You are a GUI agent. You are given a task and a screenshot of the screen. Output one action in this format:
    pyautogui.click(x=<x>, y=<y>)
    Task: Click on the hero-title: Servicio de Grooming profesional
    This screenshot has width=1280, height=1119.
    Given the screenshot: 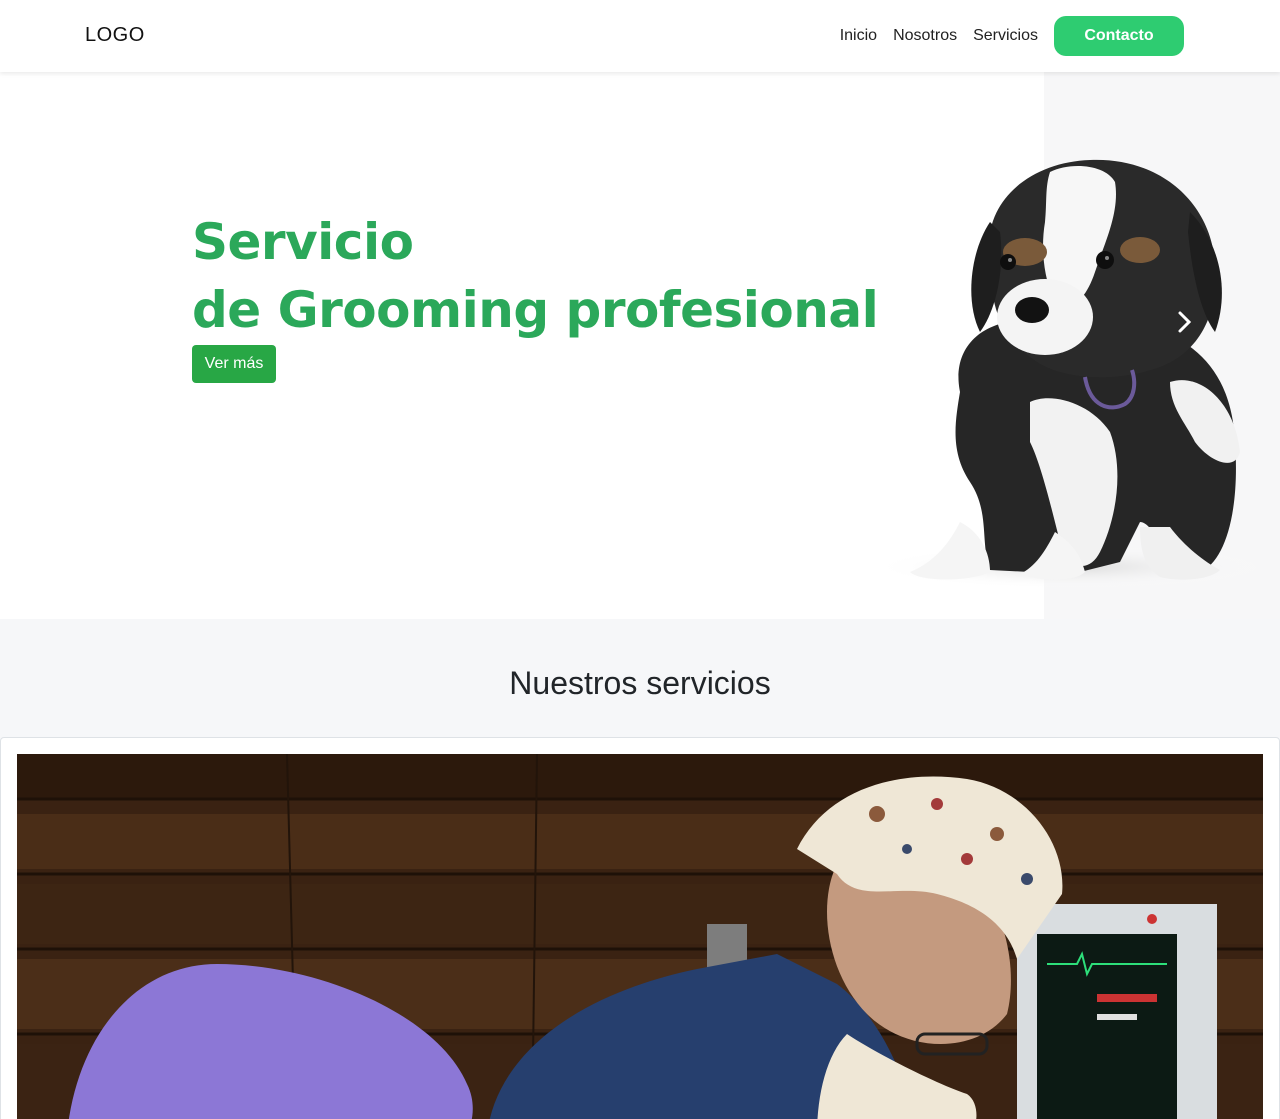 What is the action you would take?
    pyautogui.click(x=535, y=276)
    